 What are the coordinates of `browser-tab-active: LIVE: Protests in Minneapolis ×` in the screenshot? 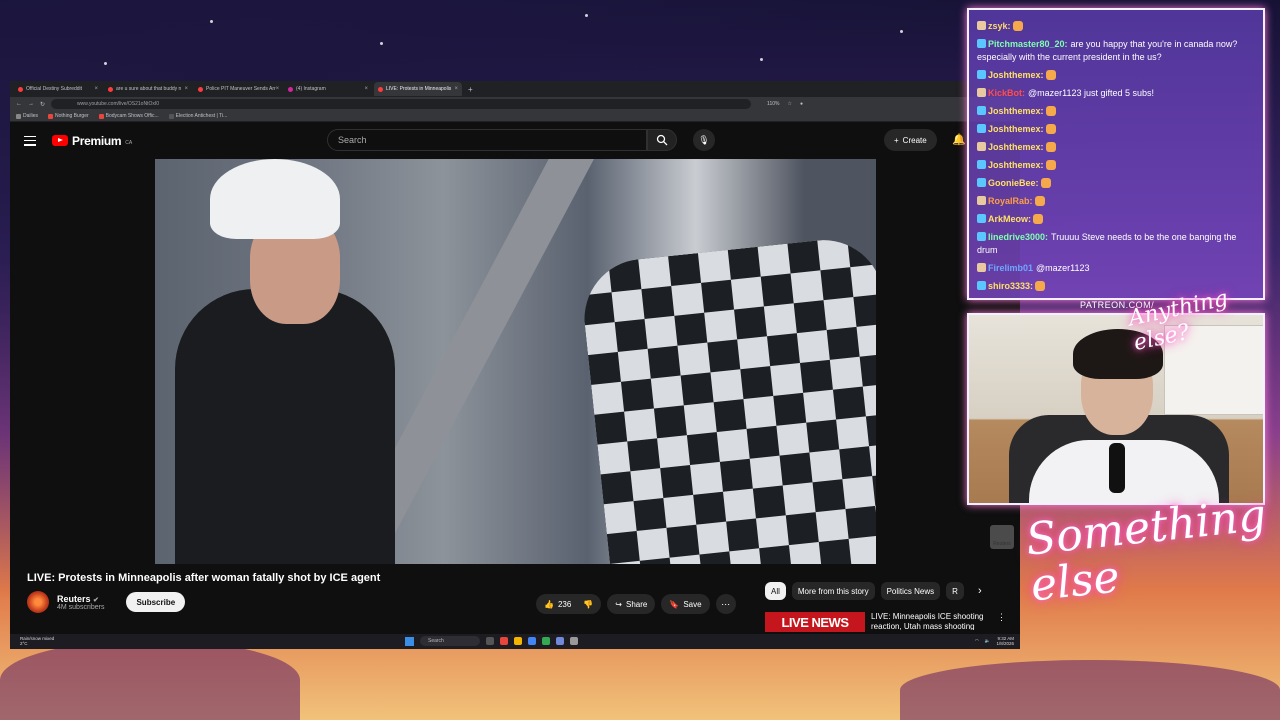 It's located at (418, 89).